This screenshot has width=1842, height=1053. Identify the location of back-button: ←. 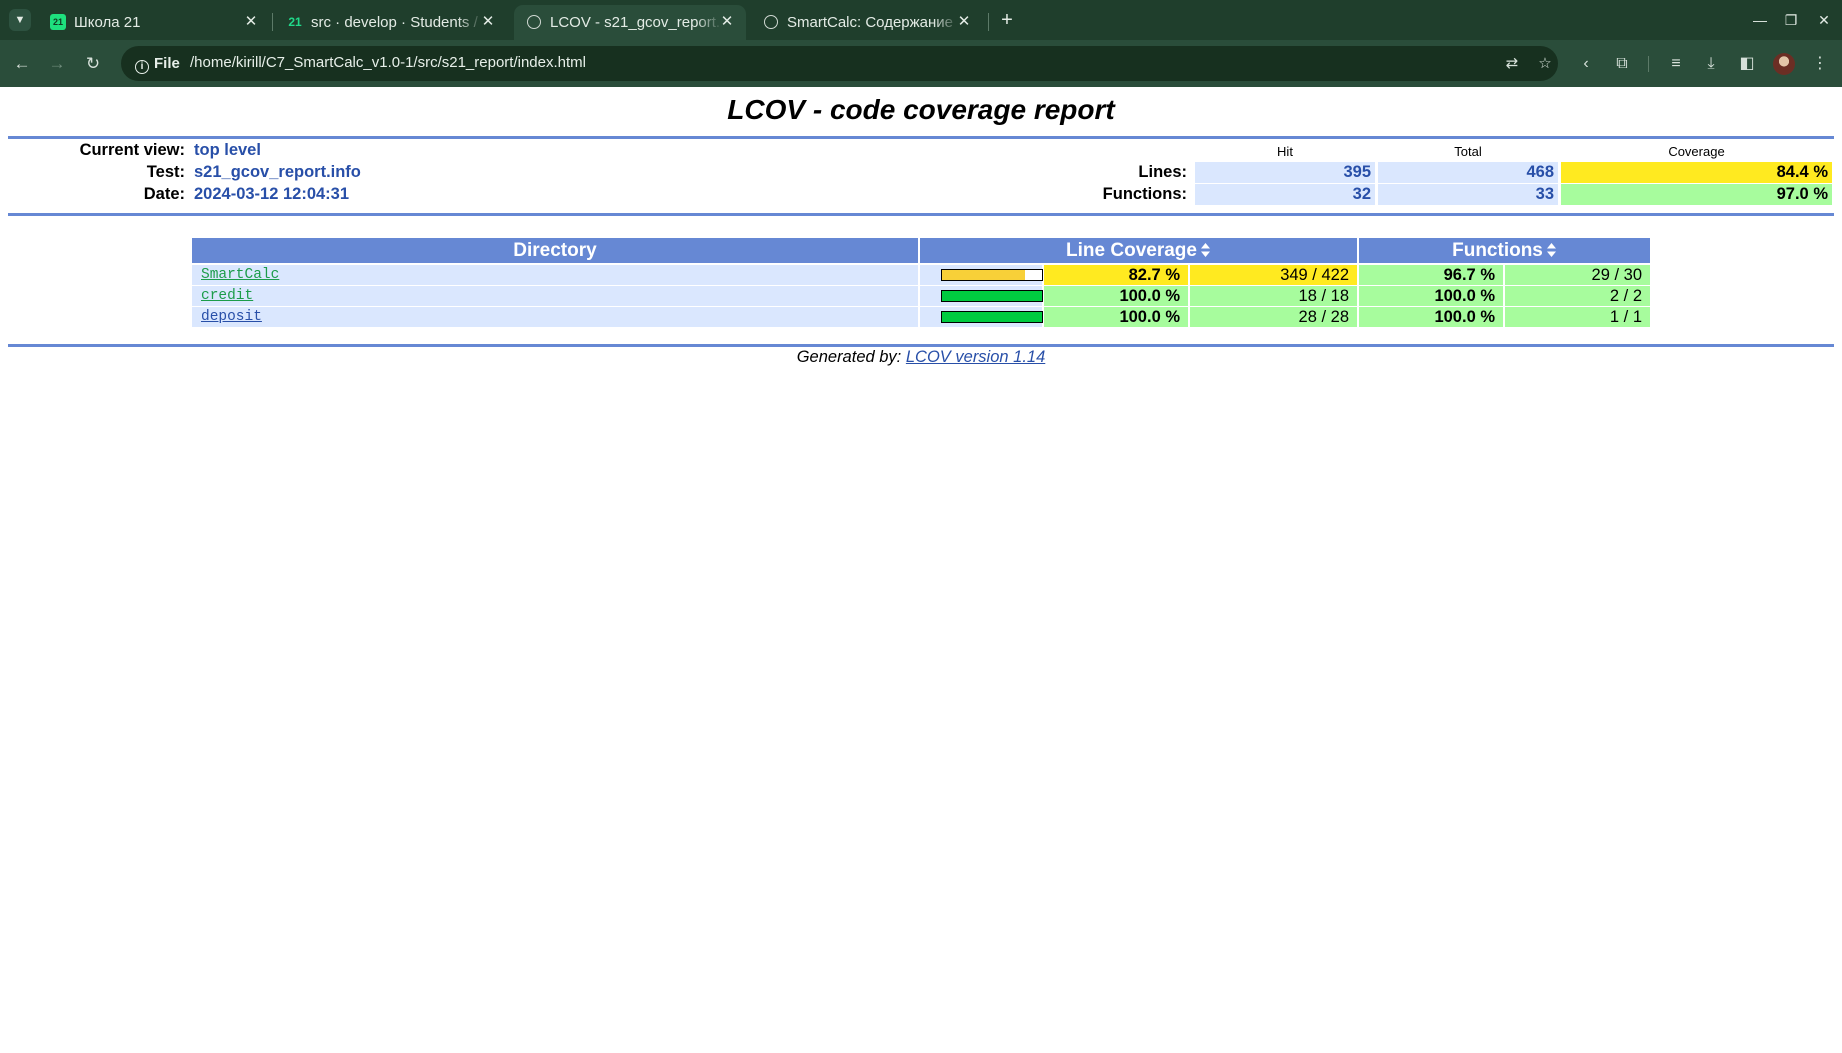
(22, 64).